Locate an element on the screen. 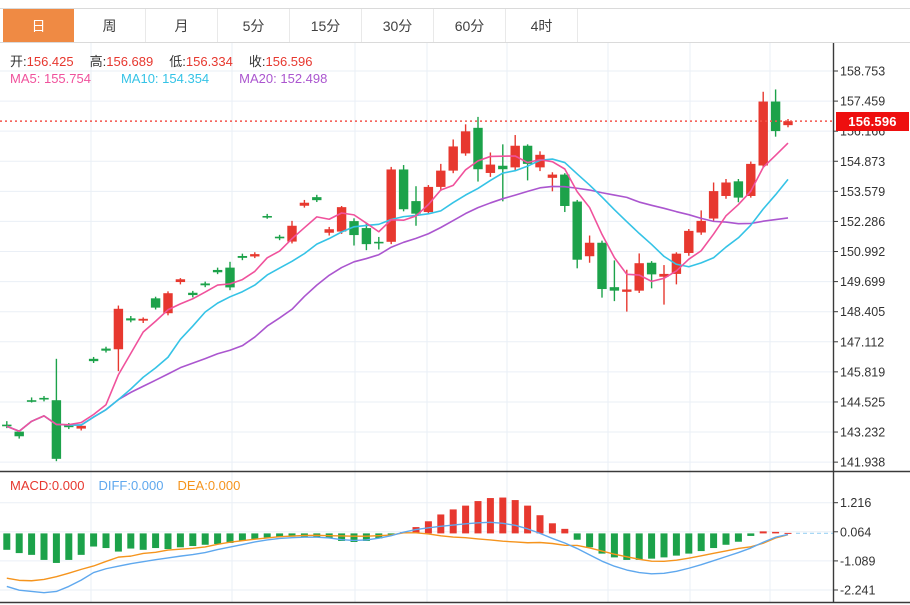 This screenshot has width=910, height=605. low-value: 低:156.334 is located at coordinates (201, 61).